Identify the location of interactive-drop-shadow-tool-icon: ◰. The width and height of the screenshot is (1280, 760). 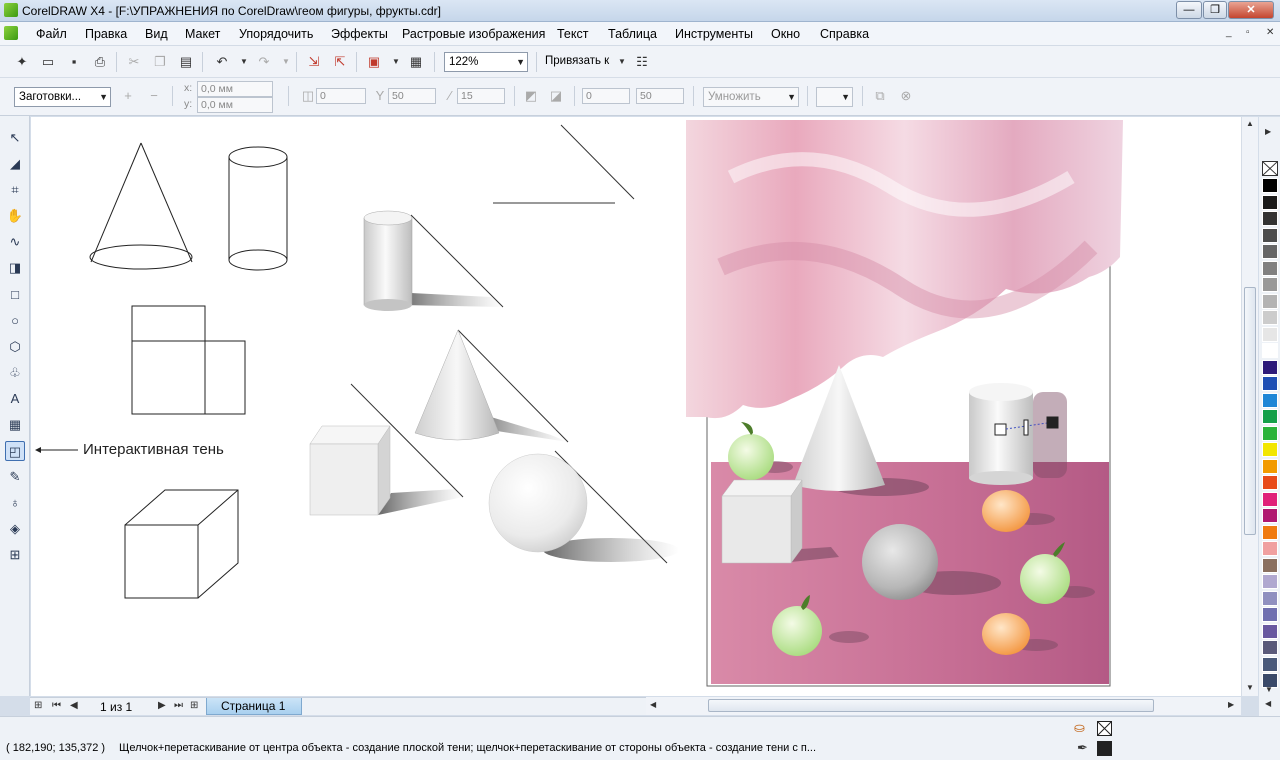
(15, 451).